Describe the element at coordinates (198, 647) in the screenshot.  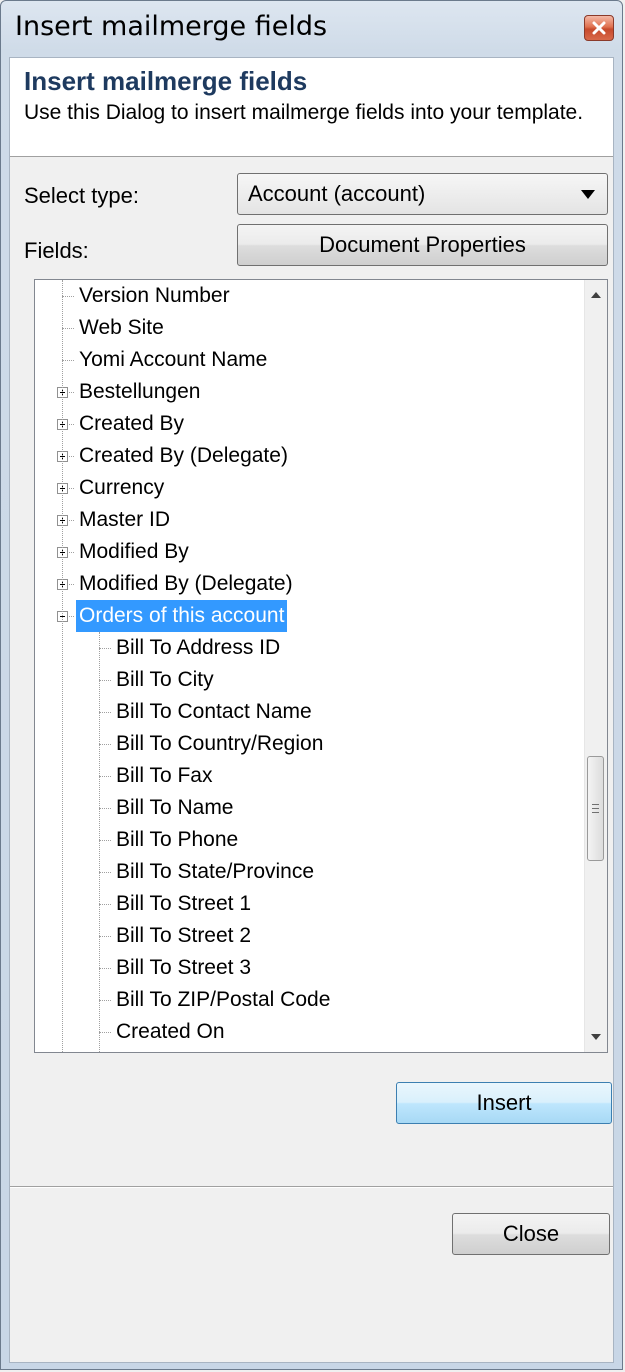
I see `tree-node-label: Bill To Address ID` at that location.